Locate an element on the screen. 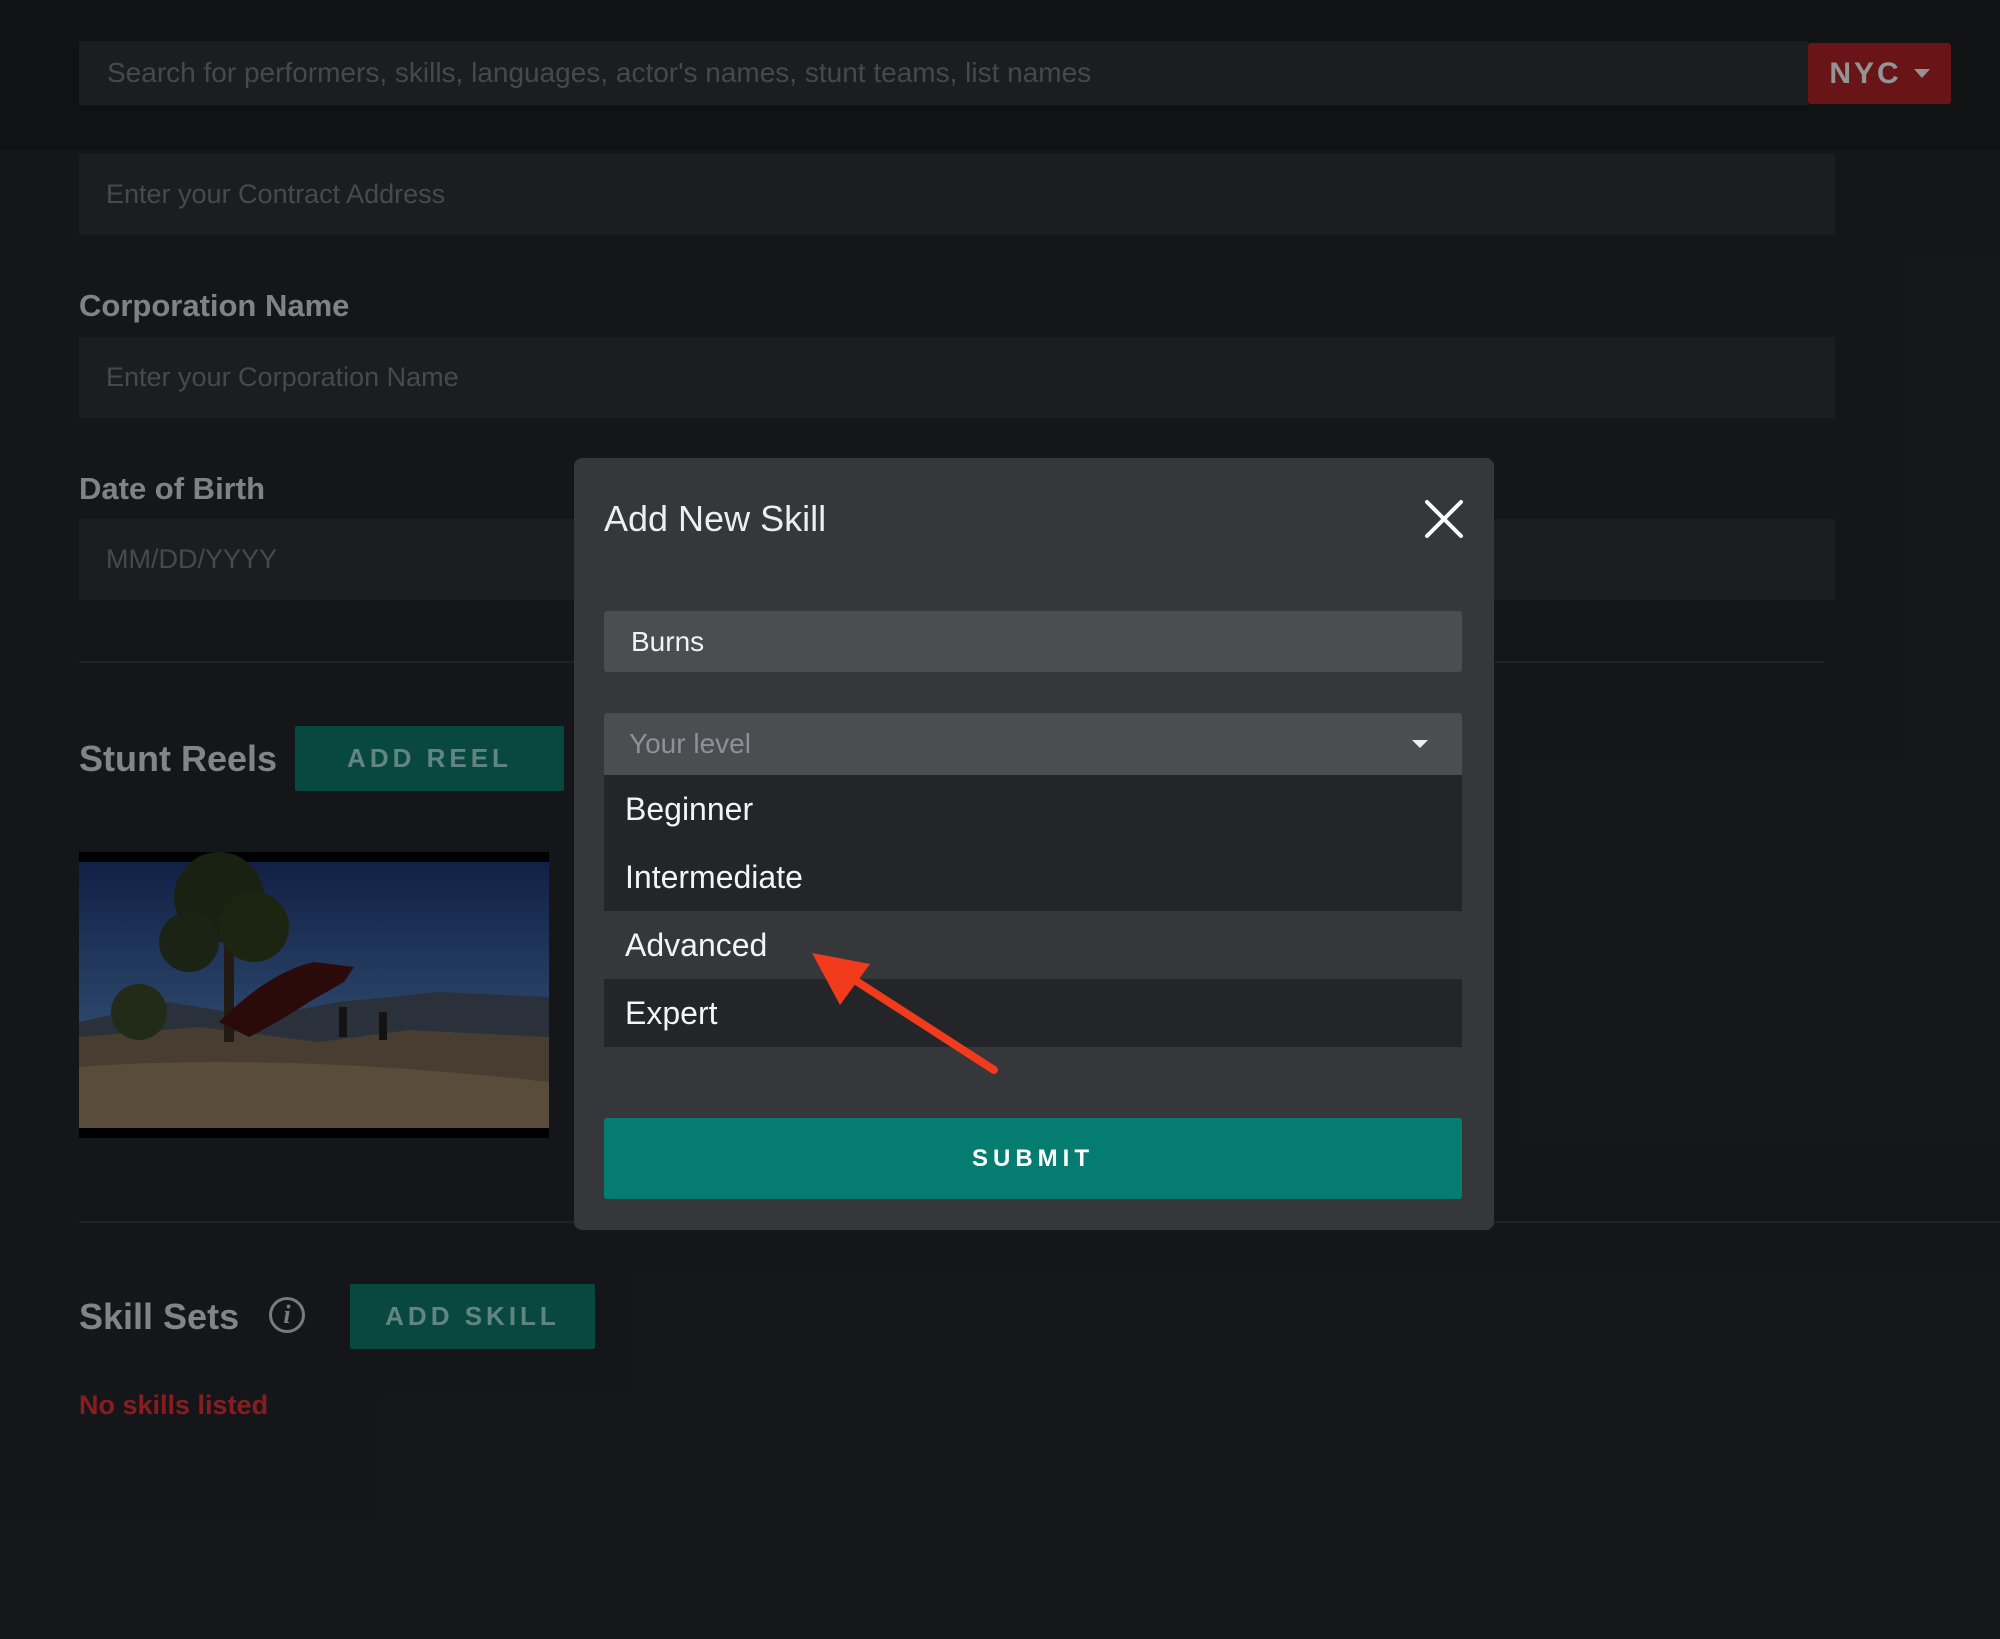  level-options-list: Beginner Intermediate Advanced Expert is located at coordinates (1033, 911).